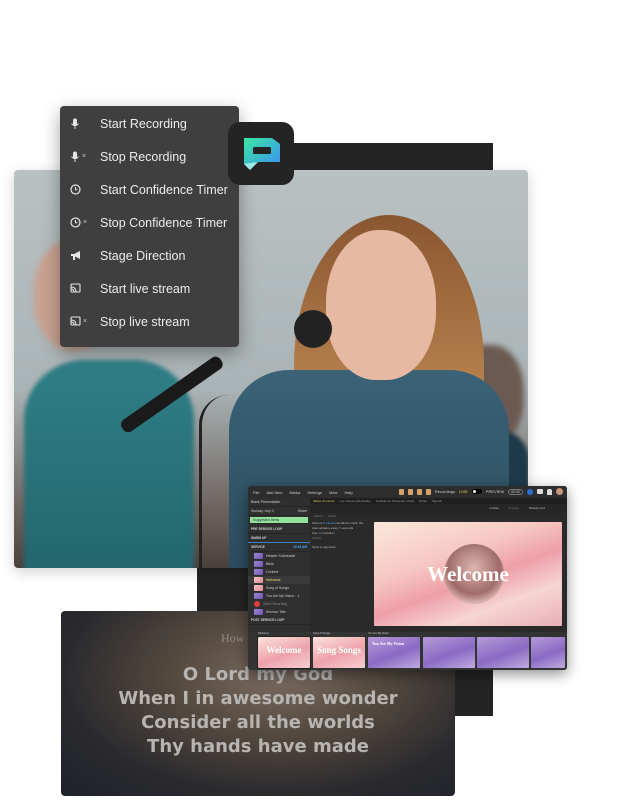 Image resolution: width=628 pixels, height=806 pixels. What do you see at coordinates (342, 547) in the screenshot?
I see `send-to-sign-feed: Send to sign feed` at bounding box center [342, 547].